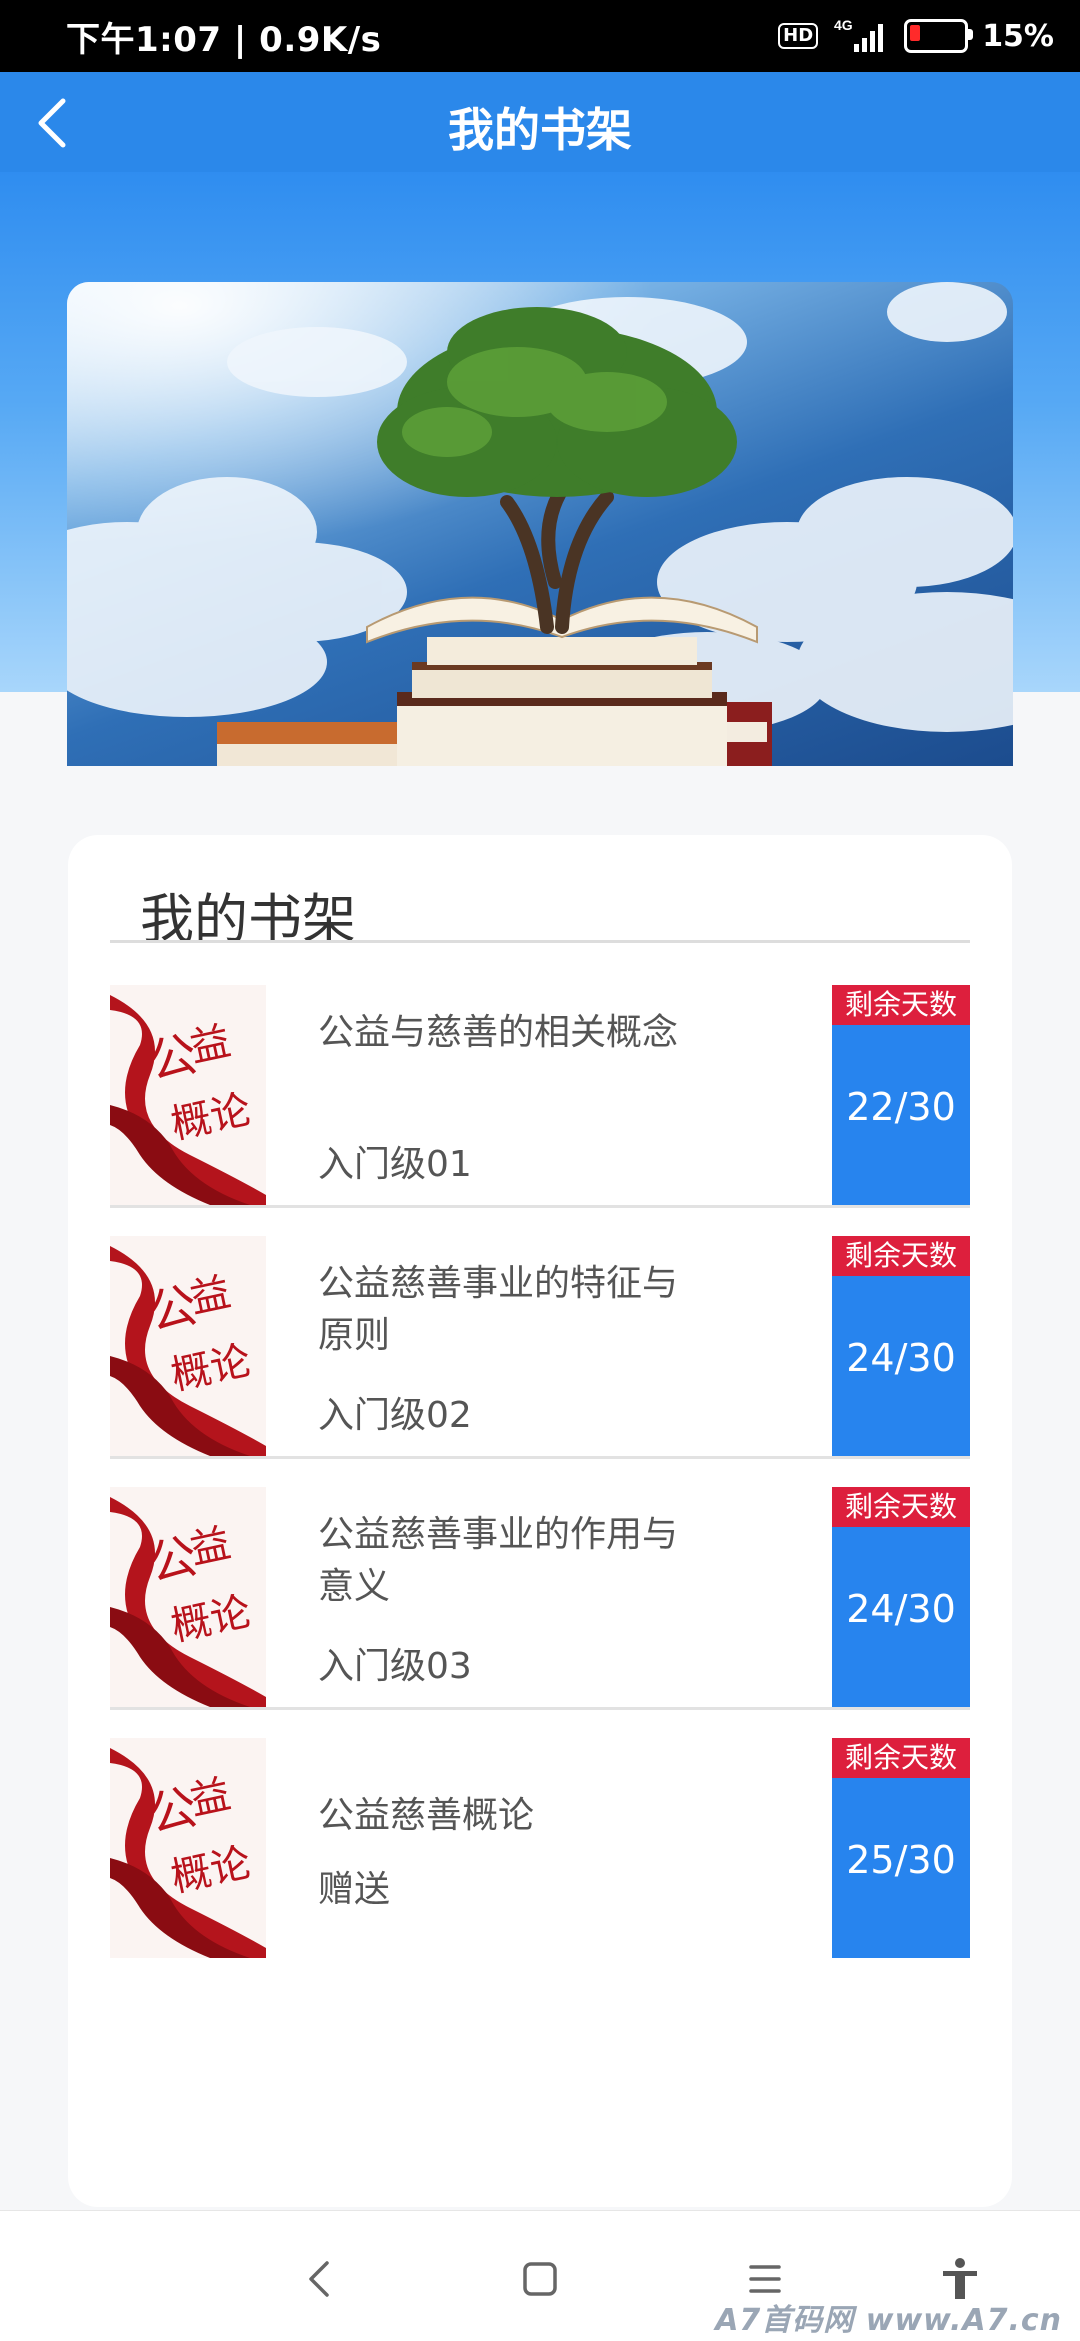 This screenshot has height=2341, width=1080. What do you see at coordinates (540, 941) in the screenshot?
I see `divider` at bounding box center [540, 941].